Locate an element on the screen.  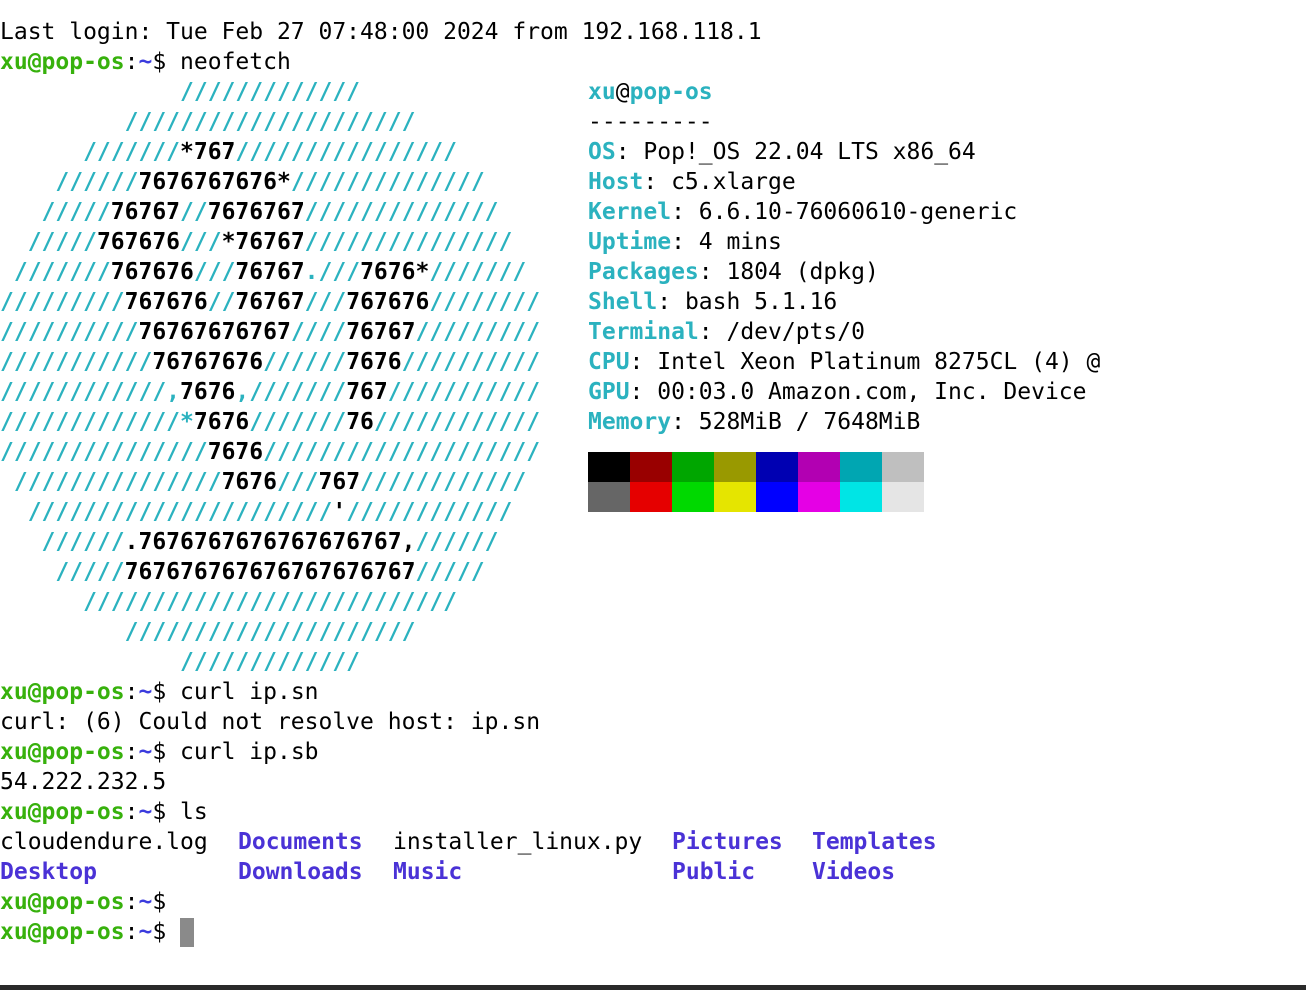
logo-line: /////767676767676767676767///// is located at coordinates (270, 572).